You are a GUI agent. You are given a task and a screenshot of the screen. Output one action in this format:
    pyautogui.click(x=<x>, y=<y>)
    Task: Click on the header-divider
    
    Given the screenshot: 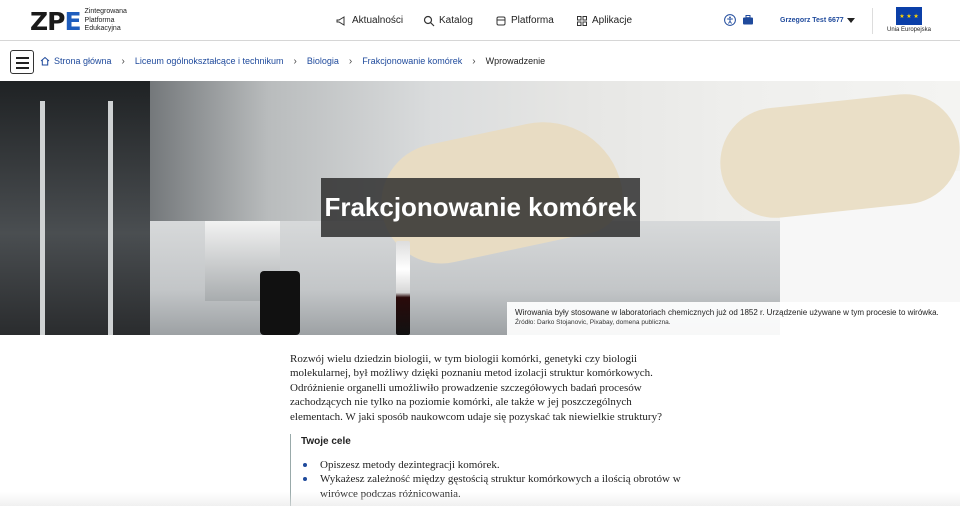 What is the action you would take?
    pyautogui.click(x=872, y=21)
    